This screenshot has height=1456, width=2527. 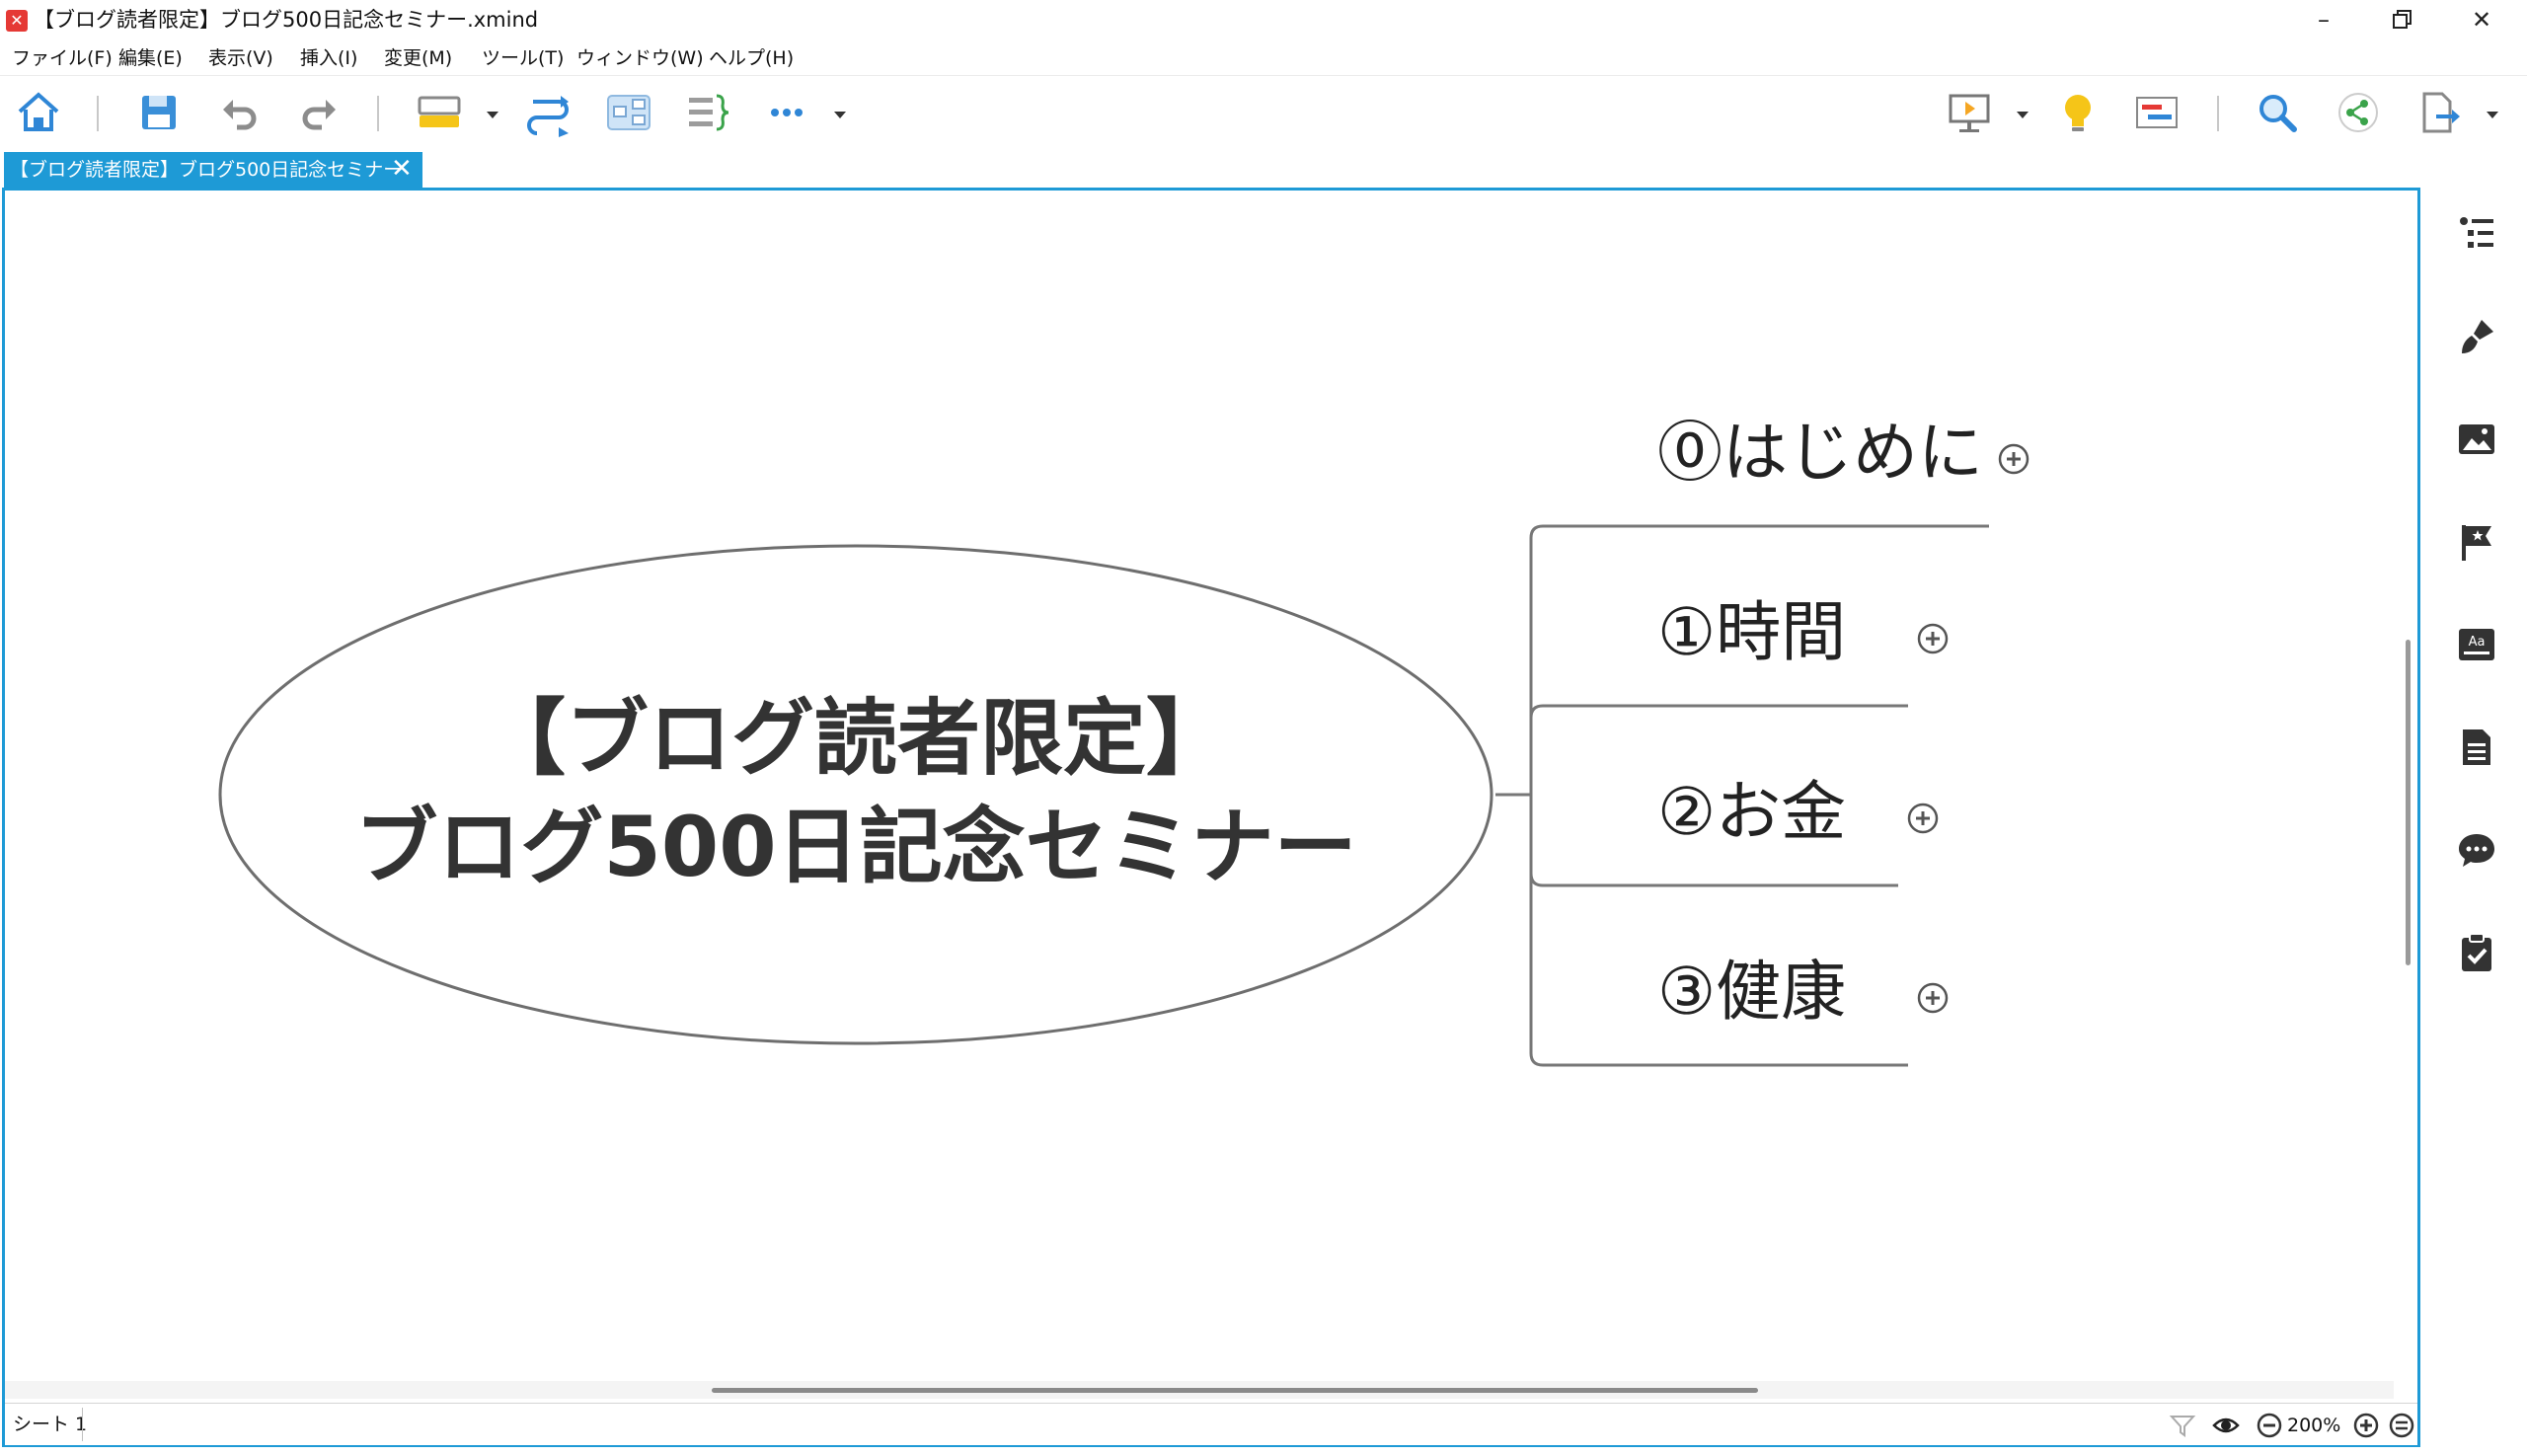 What do you see at coordinates (2226, 1425) in the screenshot?
I see `view-toggle-button` at bounding box center [2226, 1425].